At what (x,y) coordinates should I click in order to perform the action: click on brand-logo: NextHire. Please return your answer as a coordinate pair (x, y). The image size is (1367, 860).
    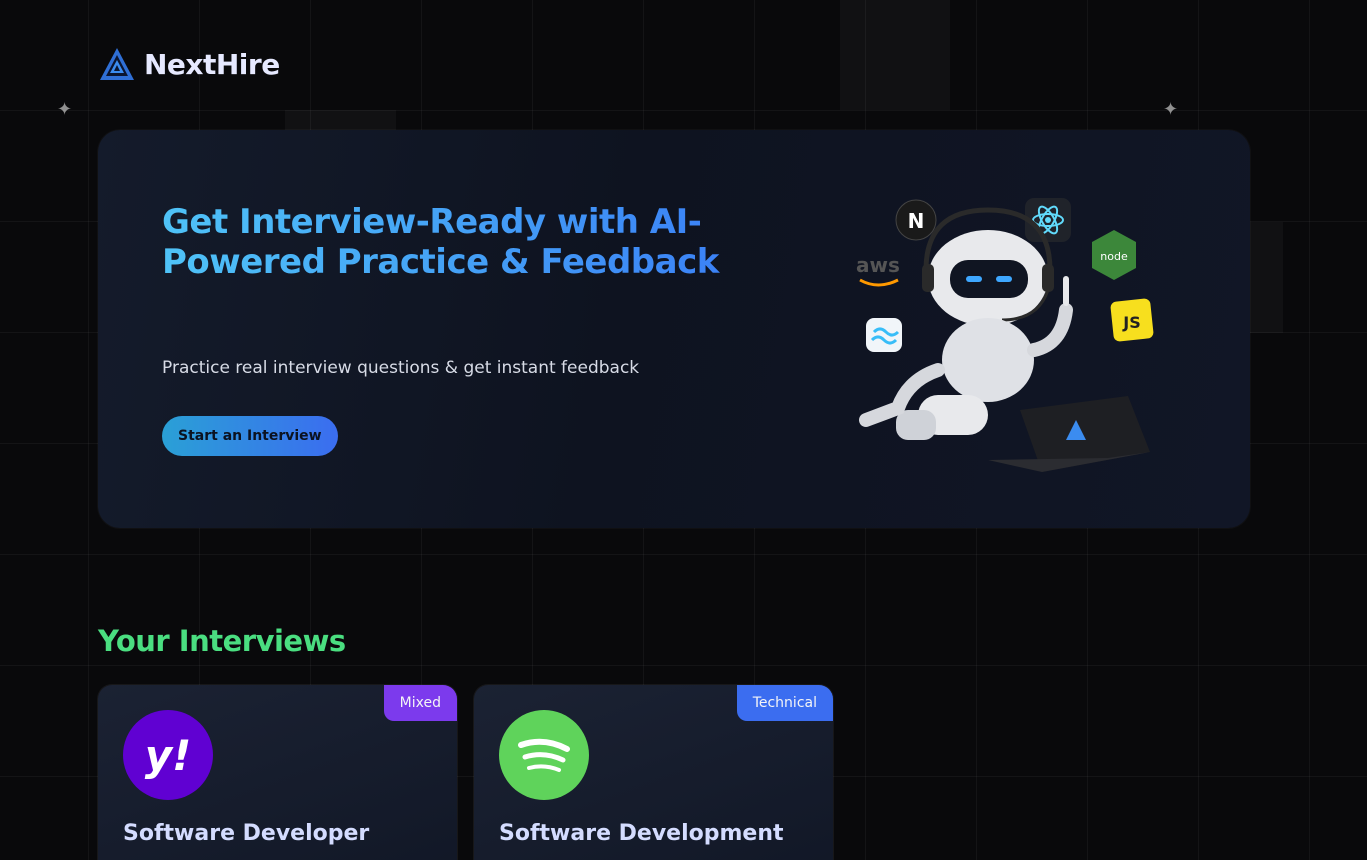
    Looking at the image, I should click on (189, 64).